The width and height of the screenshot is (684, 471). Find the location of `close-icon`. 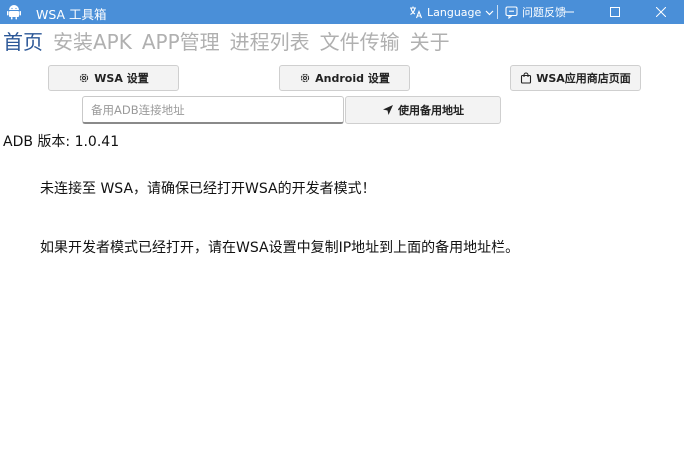

close-icon is located at coordinates (661, 12).